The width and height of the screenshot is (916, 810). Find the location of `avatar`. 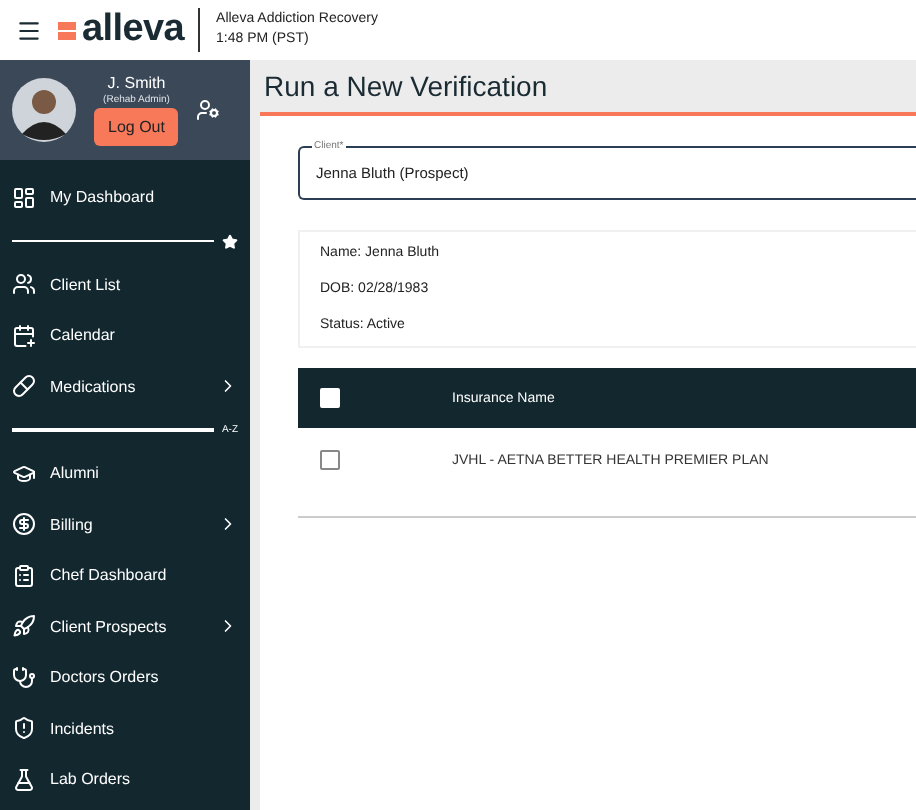

avatar is located at coordinates (44, 110).